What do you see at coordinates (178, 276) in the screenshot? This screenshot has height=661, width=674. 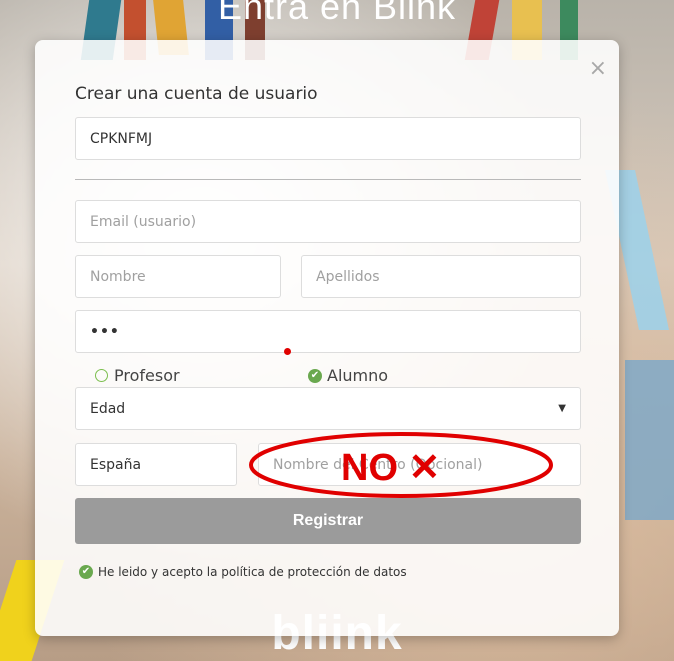 I see `first-name-field: Nombre` at bounding box center [178, 276].